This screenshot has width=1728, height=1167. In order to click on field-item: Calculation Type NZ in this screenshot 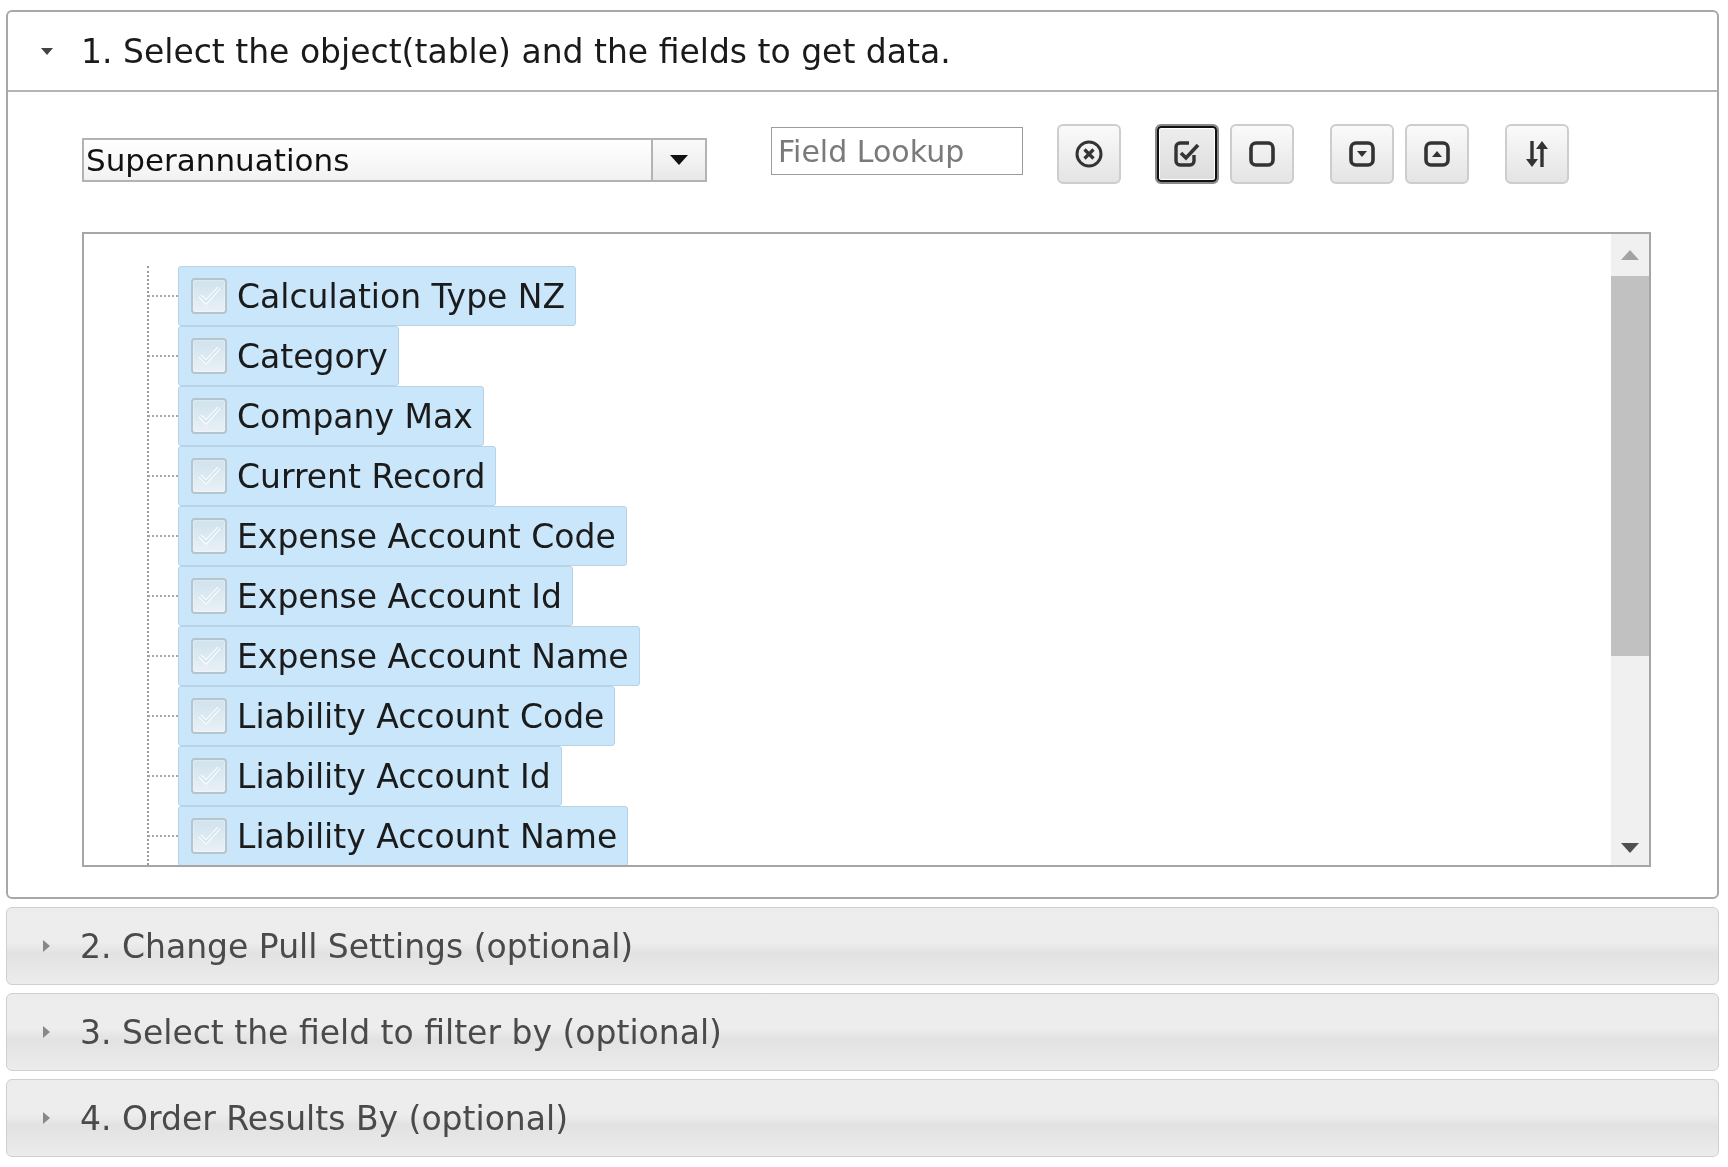, I will do `click(377, 296)`.